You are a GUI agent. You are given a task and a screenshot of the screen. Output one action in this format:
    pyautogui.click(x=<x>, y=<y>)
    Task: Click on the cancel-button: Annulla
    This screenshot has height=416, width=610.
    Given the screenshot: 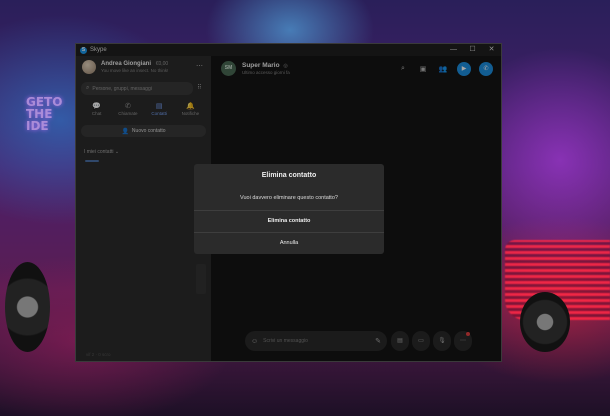 What is the action you would take?
    pyautogui.click(x=289, y=243)
    